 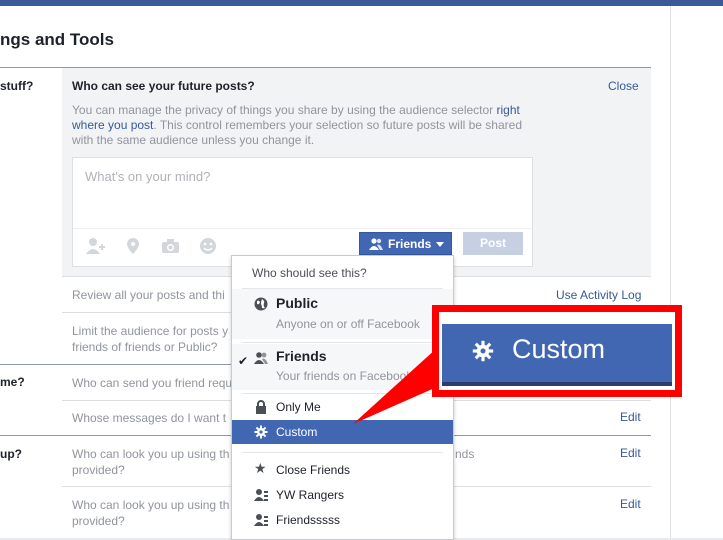 What do you see at coordinates (440, 244) in the screenshot?
I see `caret-down-icon` at bounding box center [440, 244].